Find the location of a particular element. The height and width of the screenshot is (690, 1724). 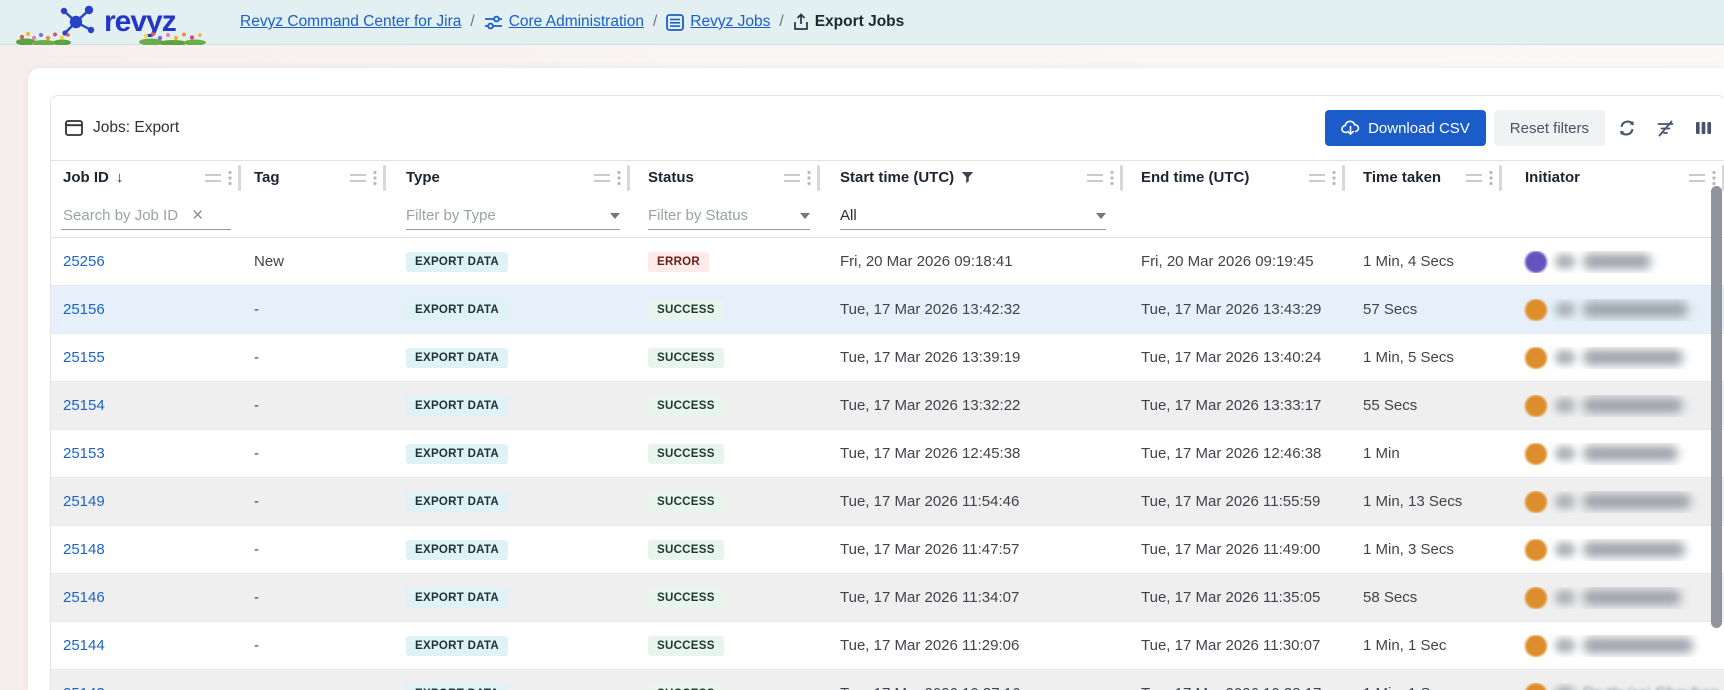

column-header-status: Status is located at coordinates (725, 177).